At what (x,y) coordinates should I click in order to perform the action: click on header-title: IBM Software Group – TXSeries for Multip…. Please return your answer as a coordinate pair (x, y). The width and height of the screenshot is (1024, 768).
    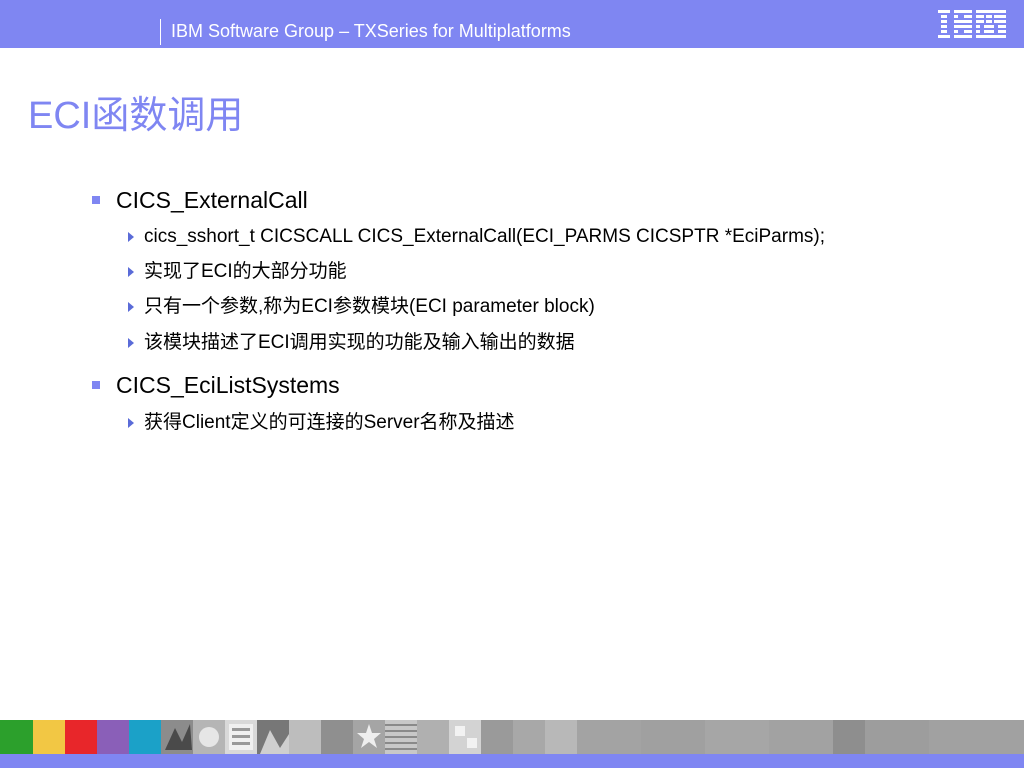
    Looking at the image, I should click on (371, 31).